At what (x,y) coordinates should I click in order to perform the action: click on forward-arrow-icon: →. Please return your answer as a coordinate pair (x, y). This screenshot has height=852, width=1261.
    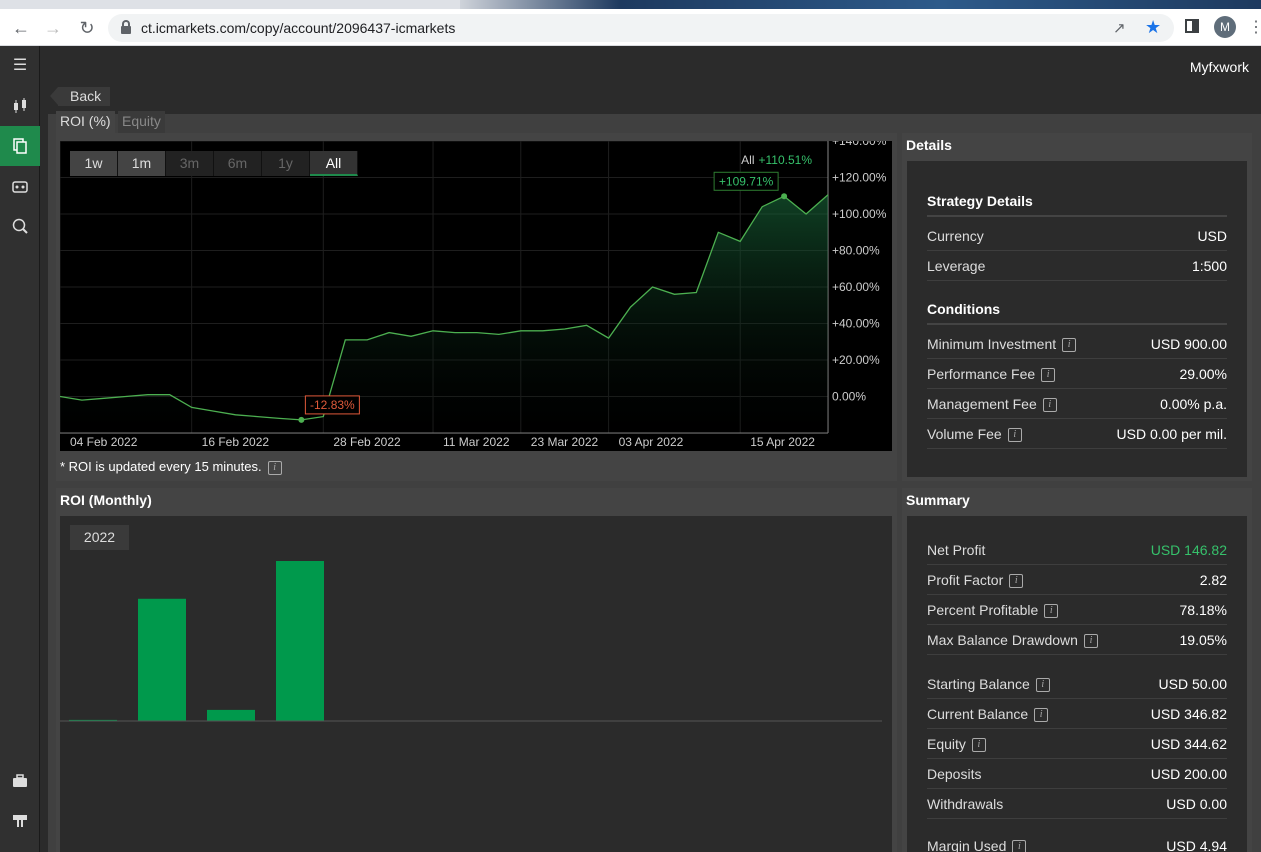
    Looking at the image, I should click on (53, 28).